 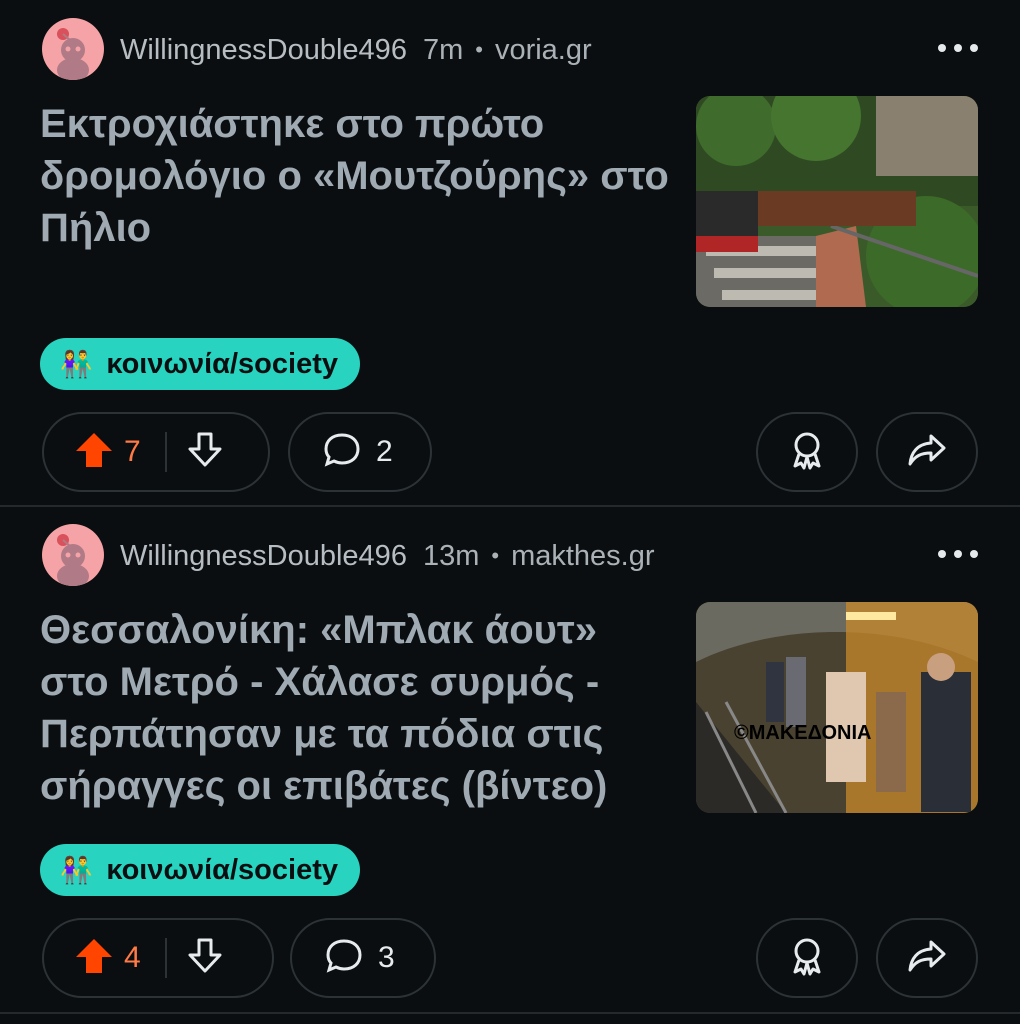 What do you see at coordinates (443, 49) in the screenshot?
I see `post-time: 7m` at bounding box center [443, 49].